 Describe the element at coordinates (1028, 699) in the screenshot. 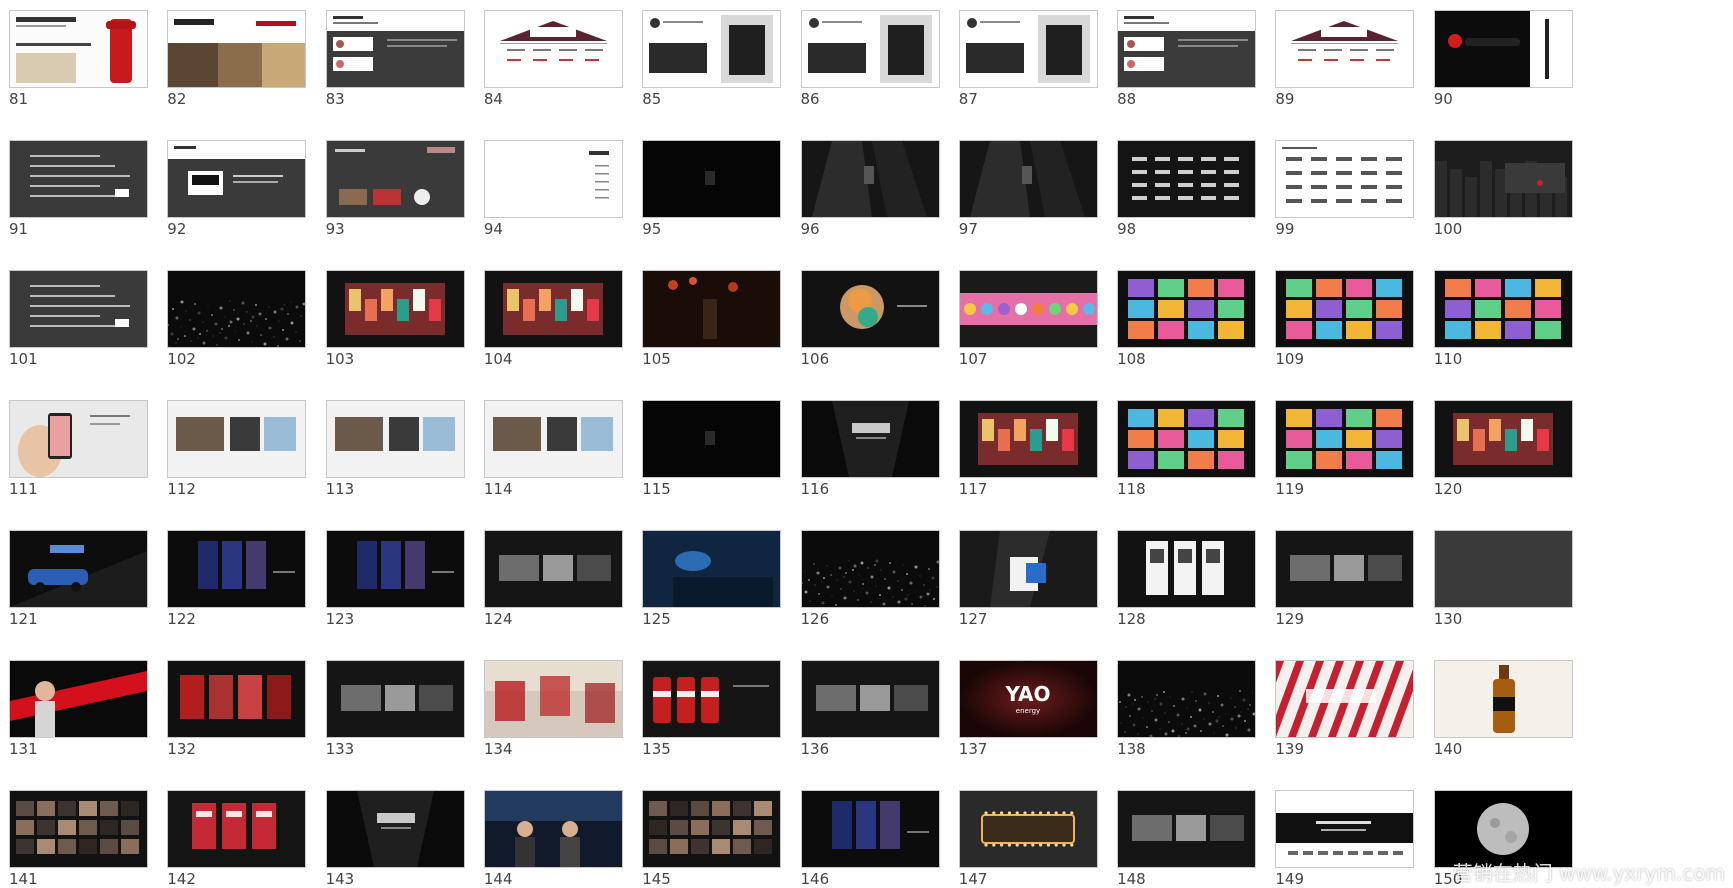

I see `slide-preview-image: YAO energy` at that location.